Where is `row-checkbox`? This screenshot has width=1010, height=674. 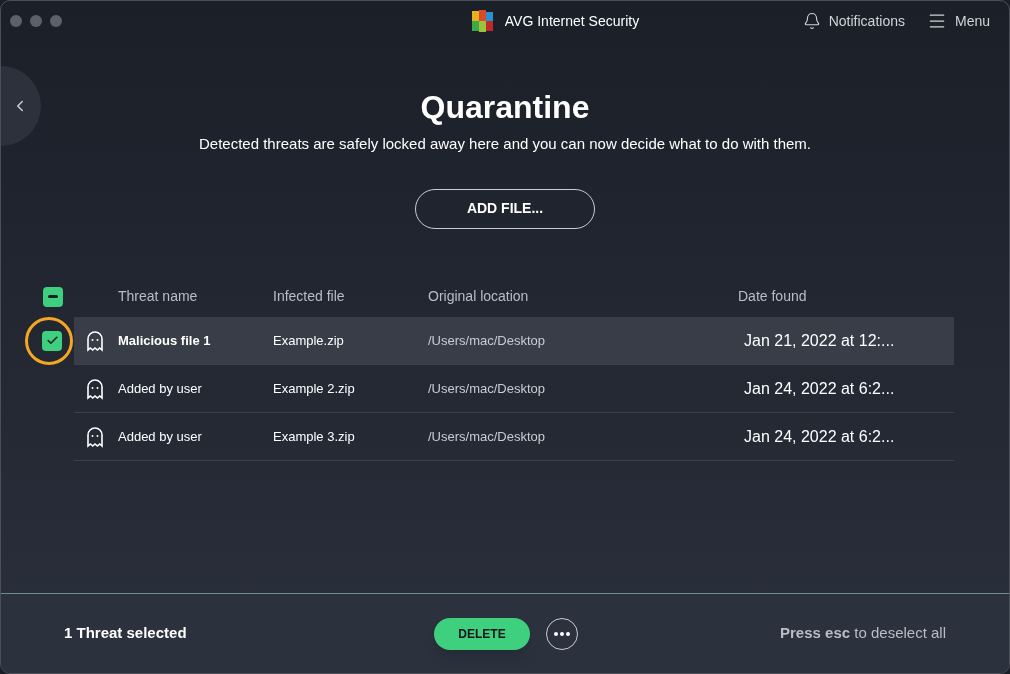
row-checkbox is located at coordinates (52, 340).